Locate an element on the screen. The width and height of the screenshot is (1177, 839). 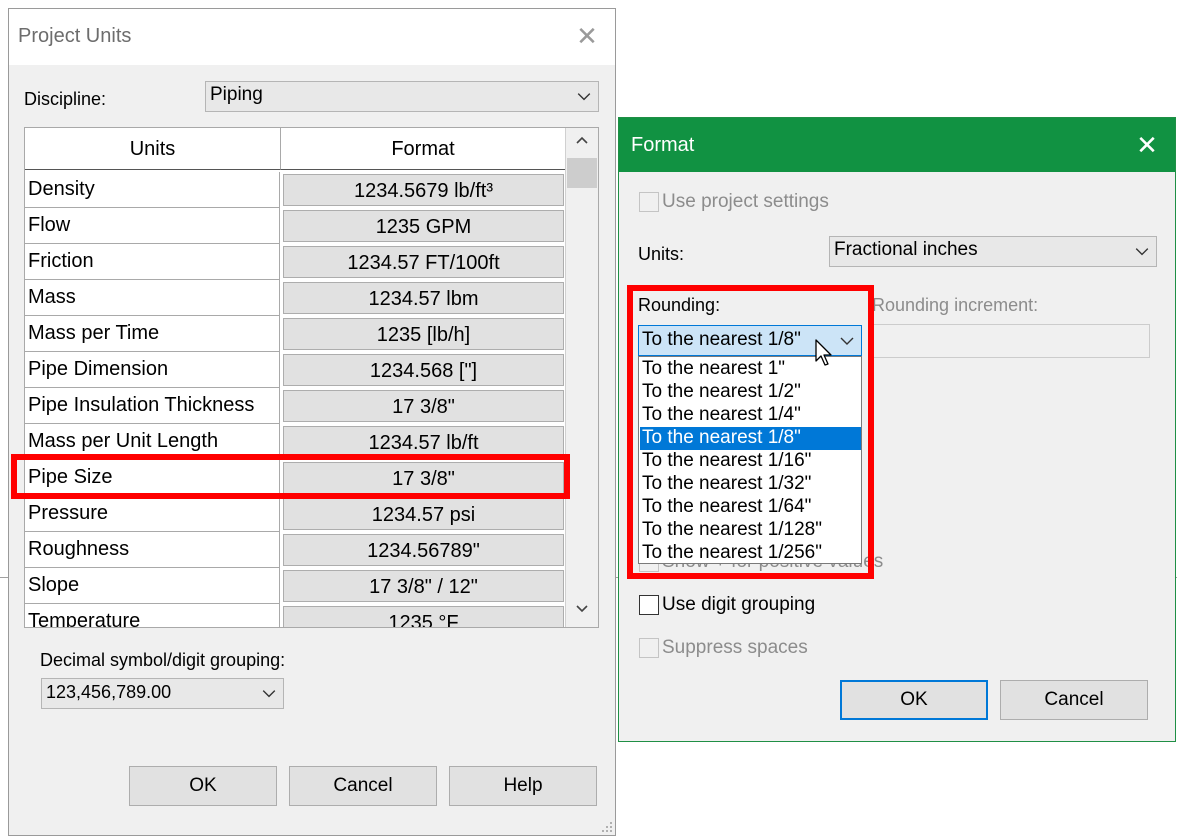
table-row: Friction 1234.57 FT/100ft is located at coordinates (295, 262).